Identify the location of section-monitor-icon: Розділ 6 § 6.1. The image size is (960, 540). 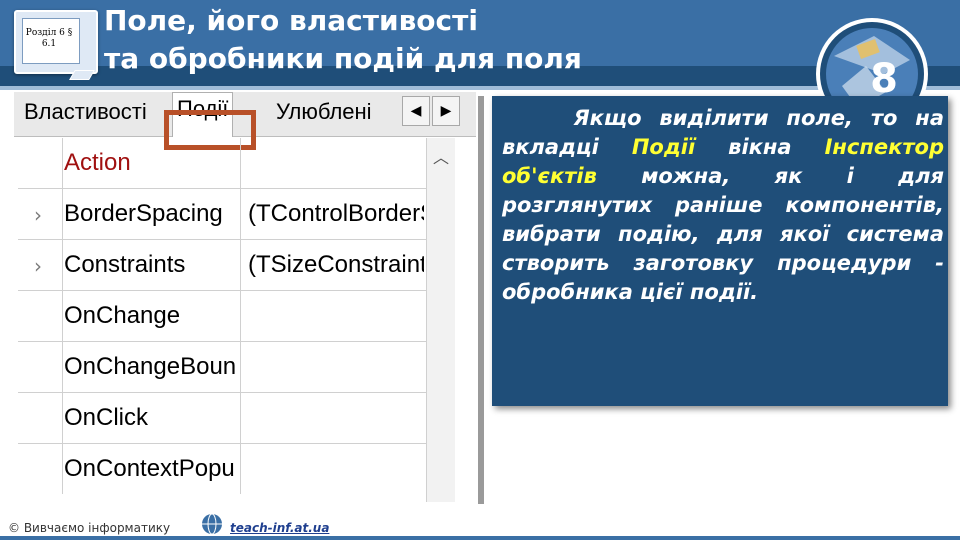
(56, 45).